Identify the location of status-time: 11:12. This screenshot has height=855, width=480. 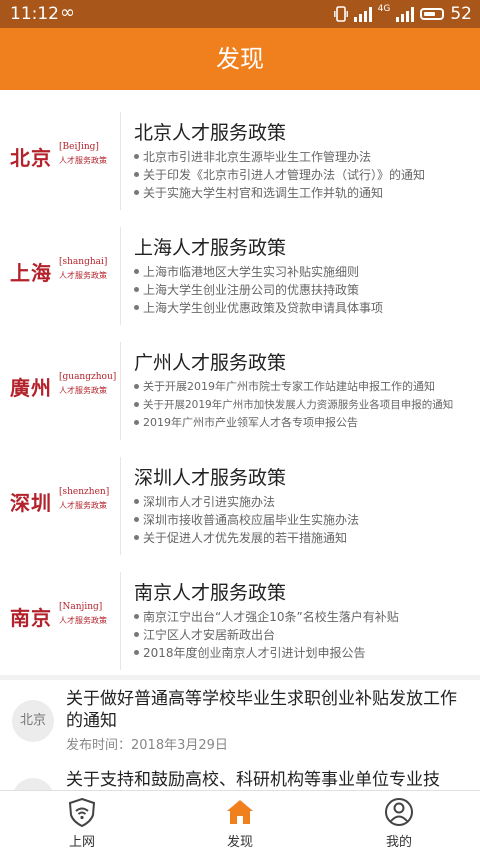
(34, 14).